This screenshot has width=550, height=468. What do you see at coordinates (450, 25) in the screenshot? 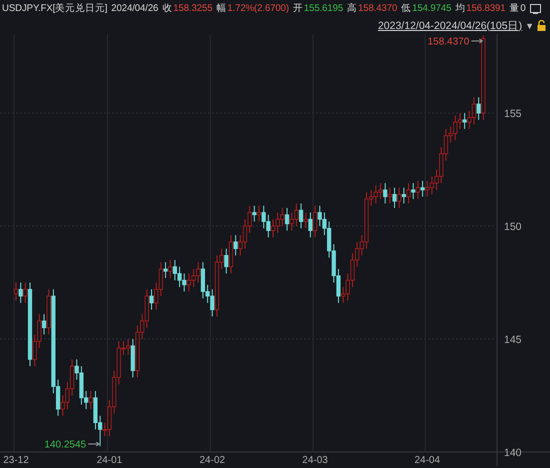
I see `date-range-link: 2023/12/04-2024/04/26(105日)` at bounding box center [450, 25].